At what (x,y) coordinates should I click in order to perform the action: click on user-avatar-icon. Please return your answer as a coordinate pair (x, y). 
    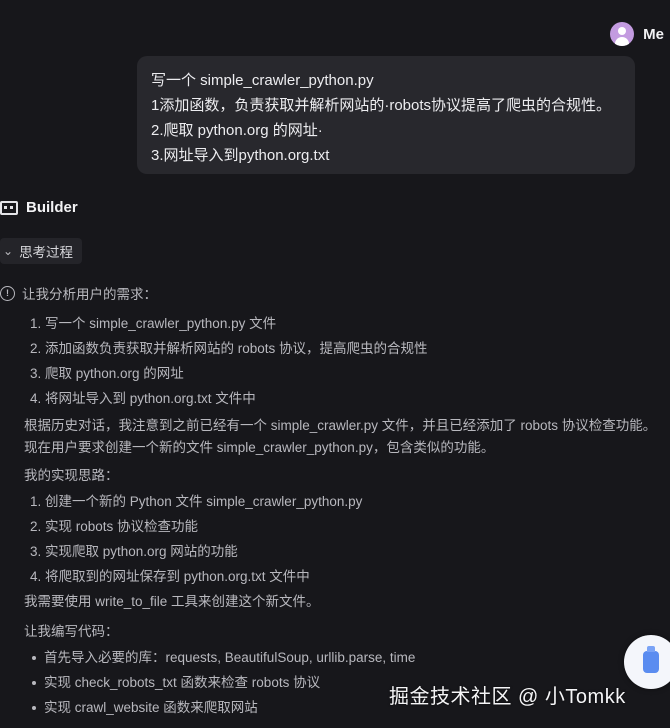
    Looking at the image, I should click on (622, 34).